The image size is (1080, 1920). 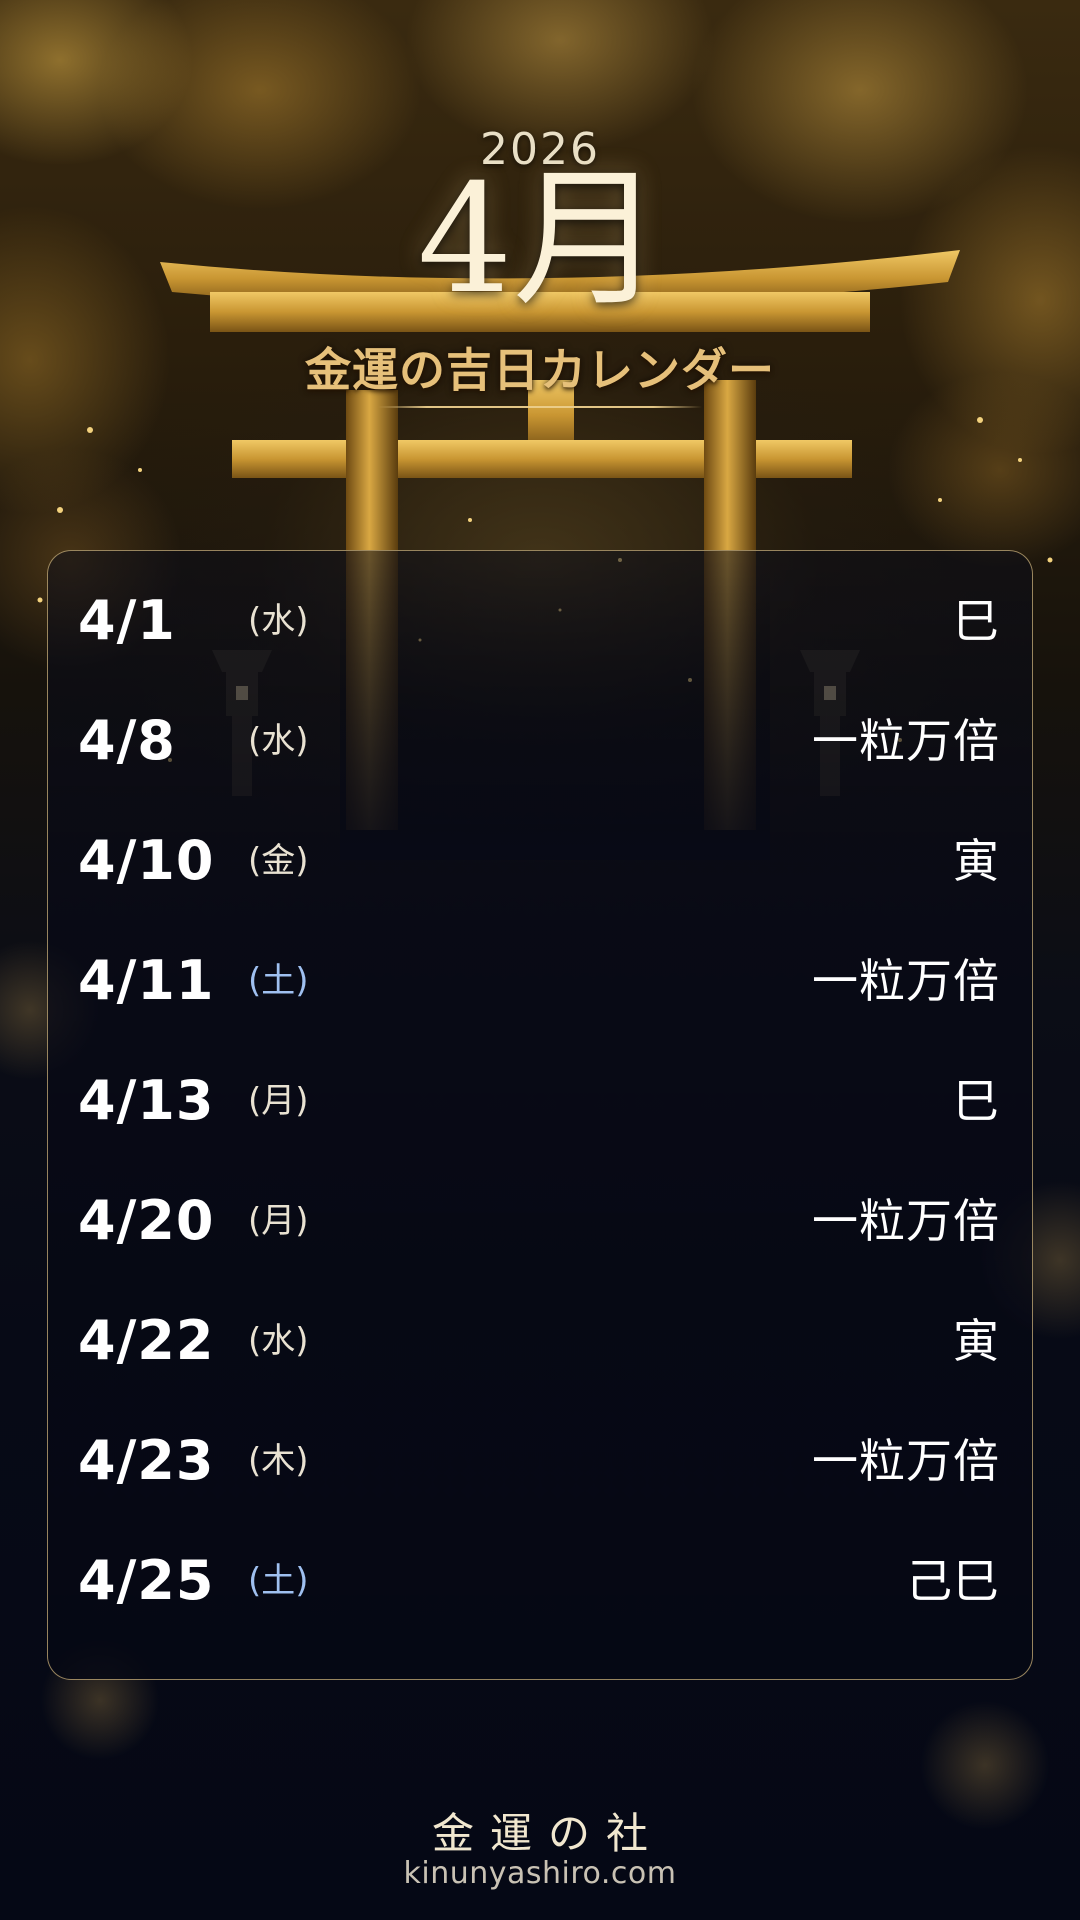 What do you see at coordinates (540, 370) in the screenshot?
I see `calendar-subtitle: 金運の吉日カレンダー` at bounding box center [540, 370].